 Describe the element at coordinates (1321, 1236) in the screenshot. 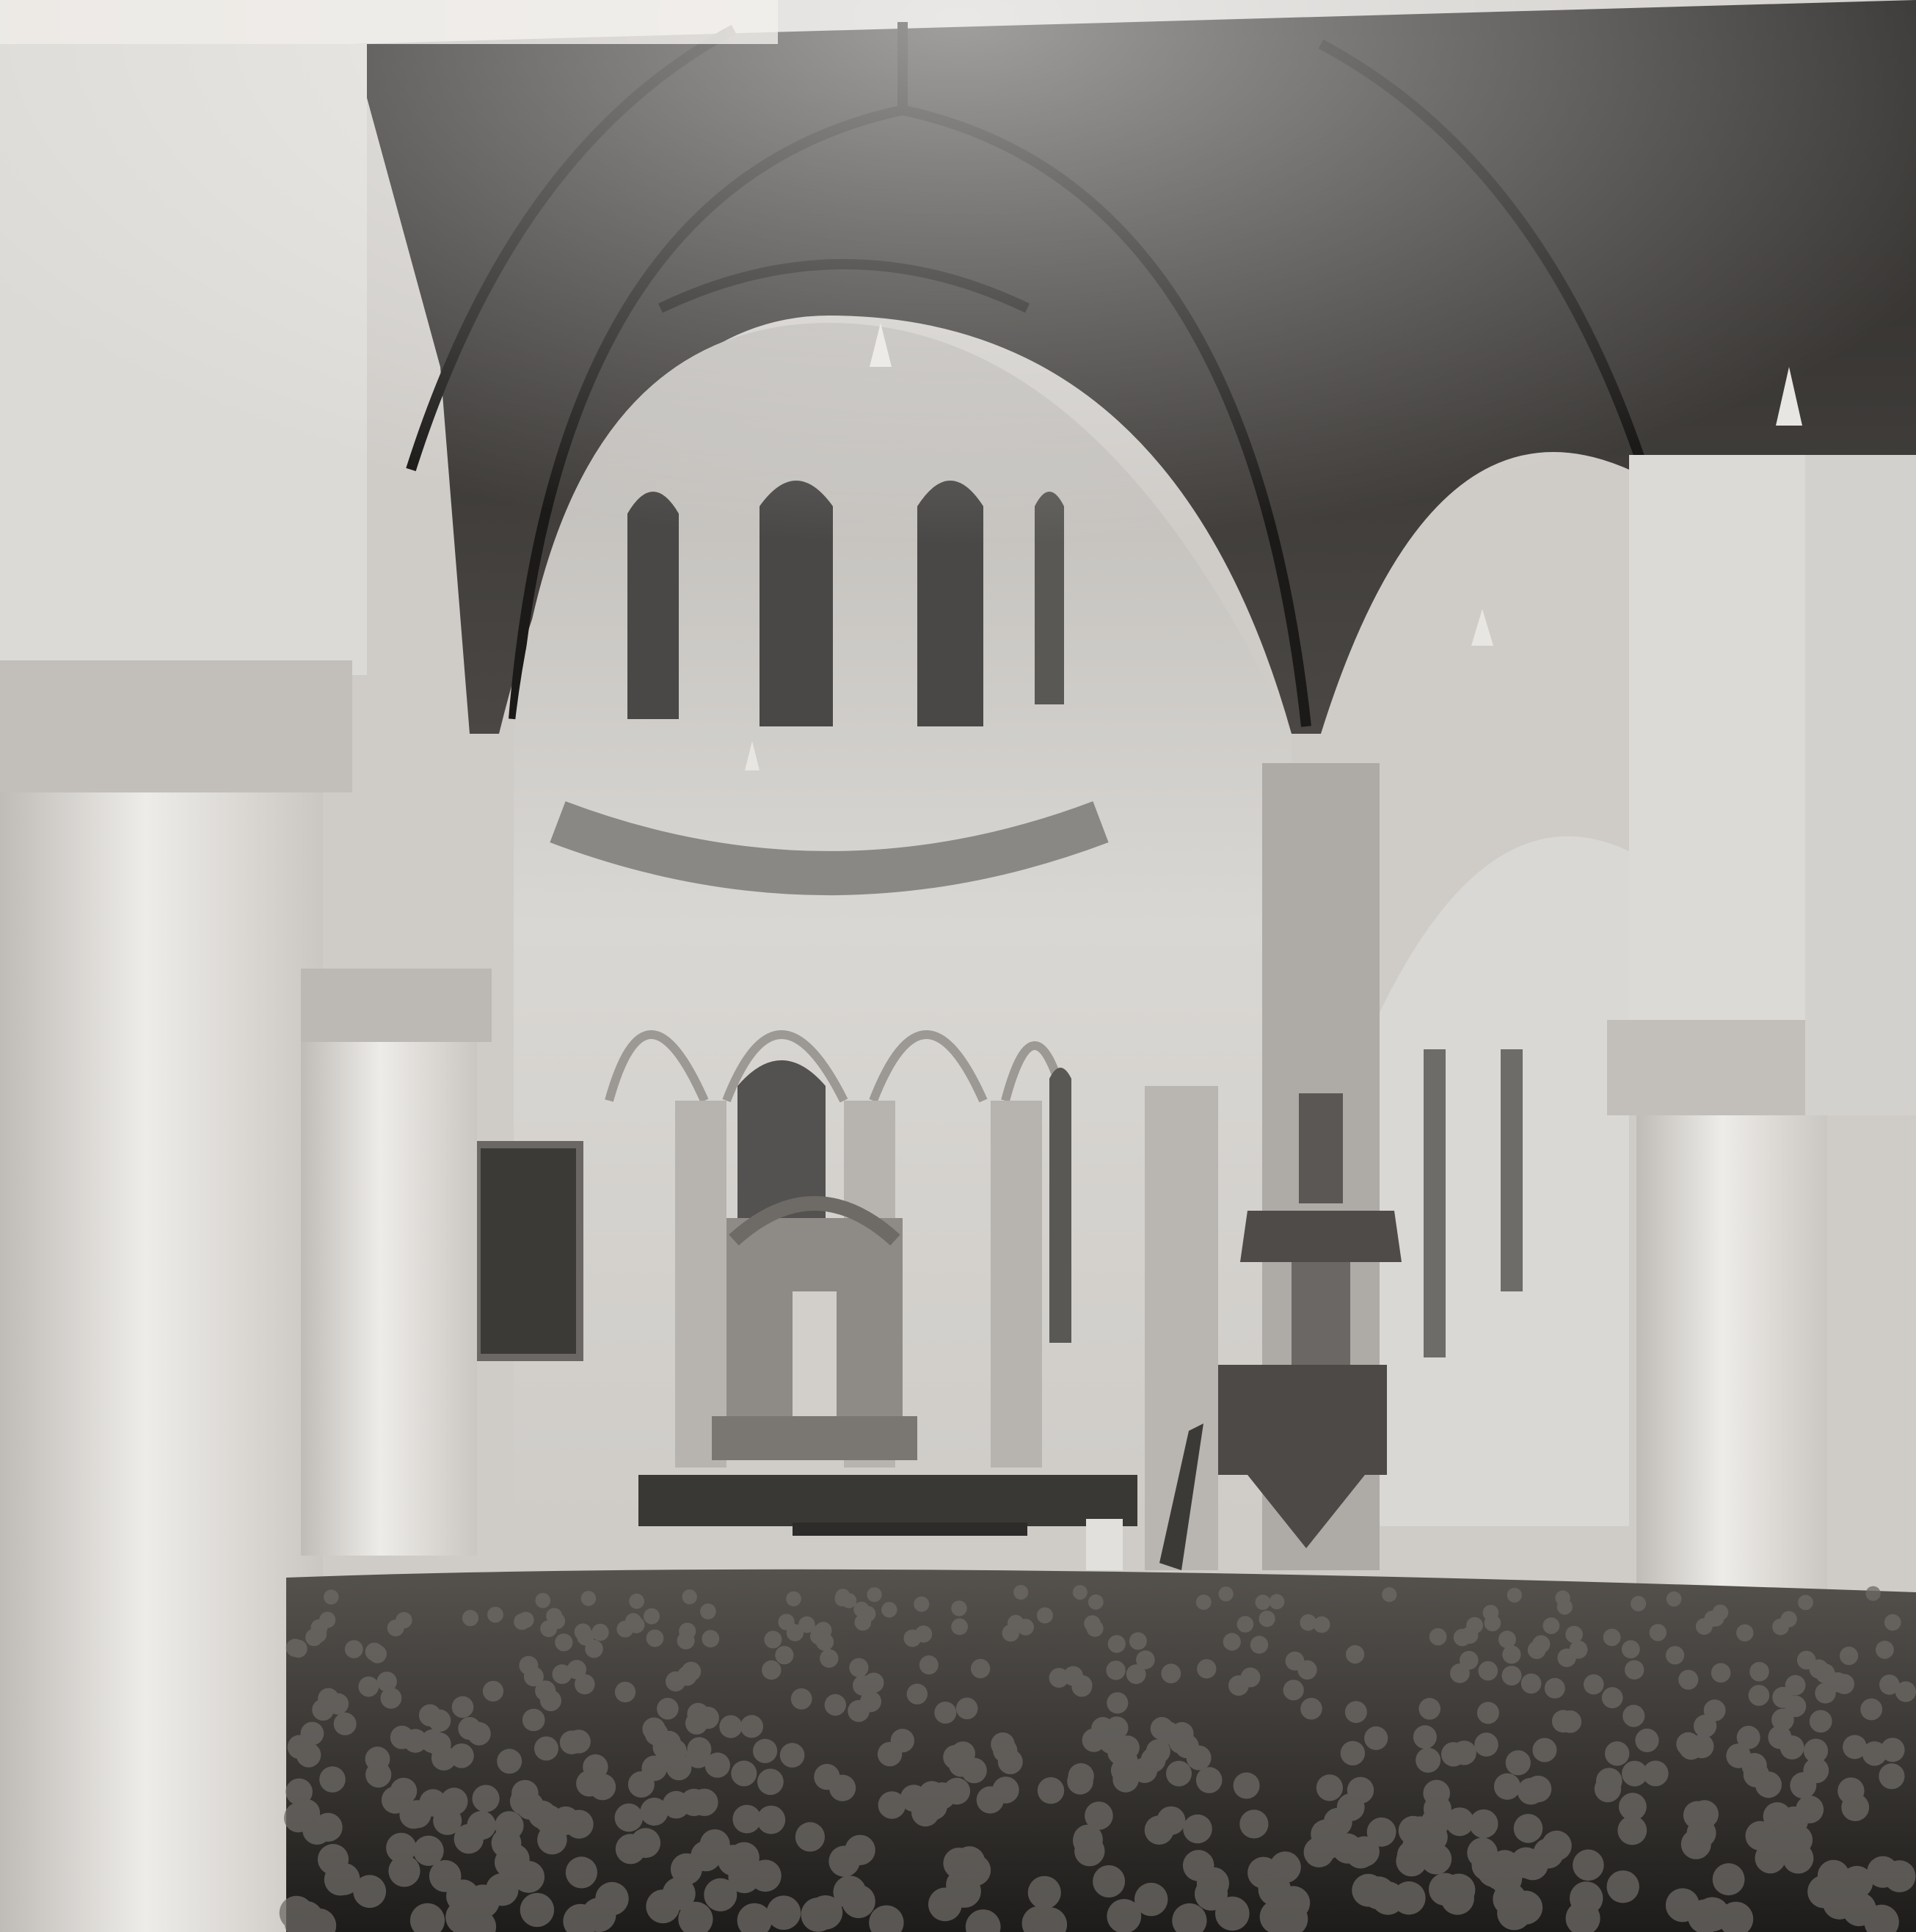

I see `pulpit-canopy` at that location.